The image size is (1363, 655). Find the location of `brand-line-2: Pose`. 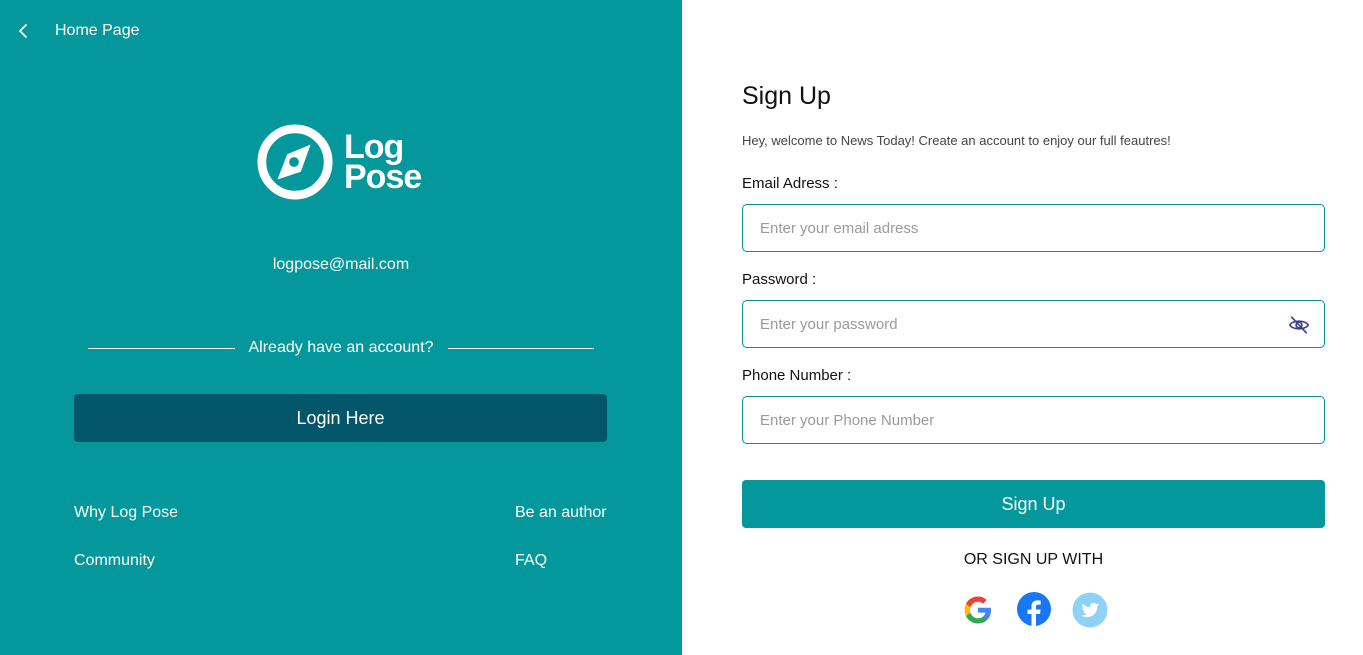

brand-line-2: Pose is located at coordinates (383, 177).